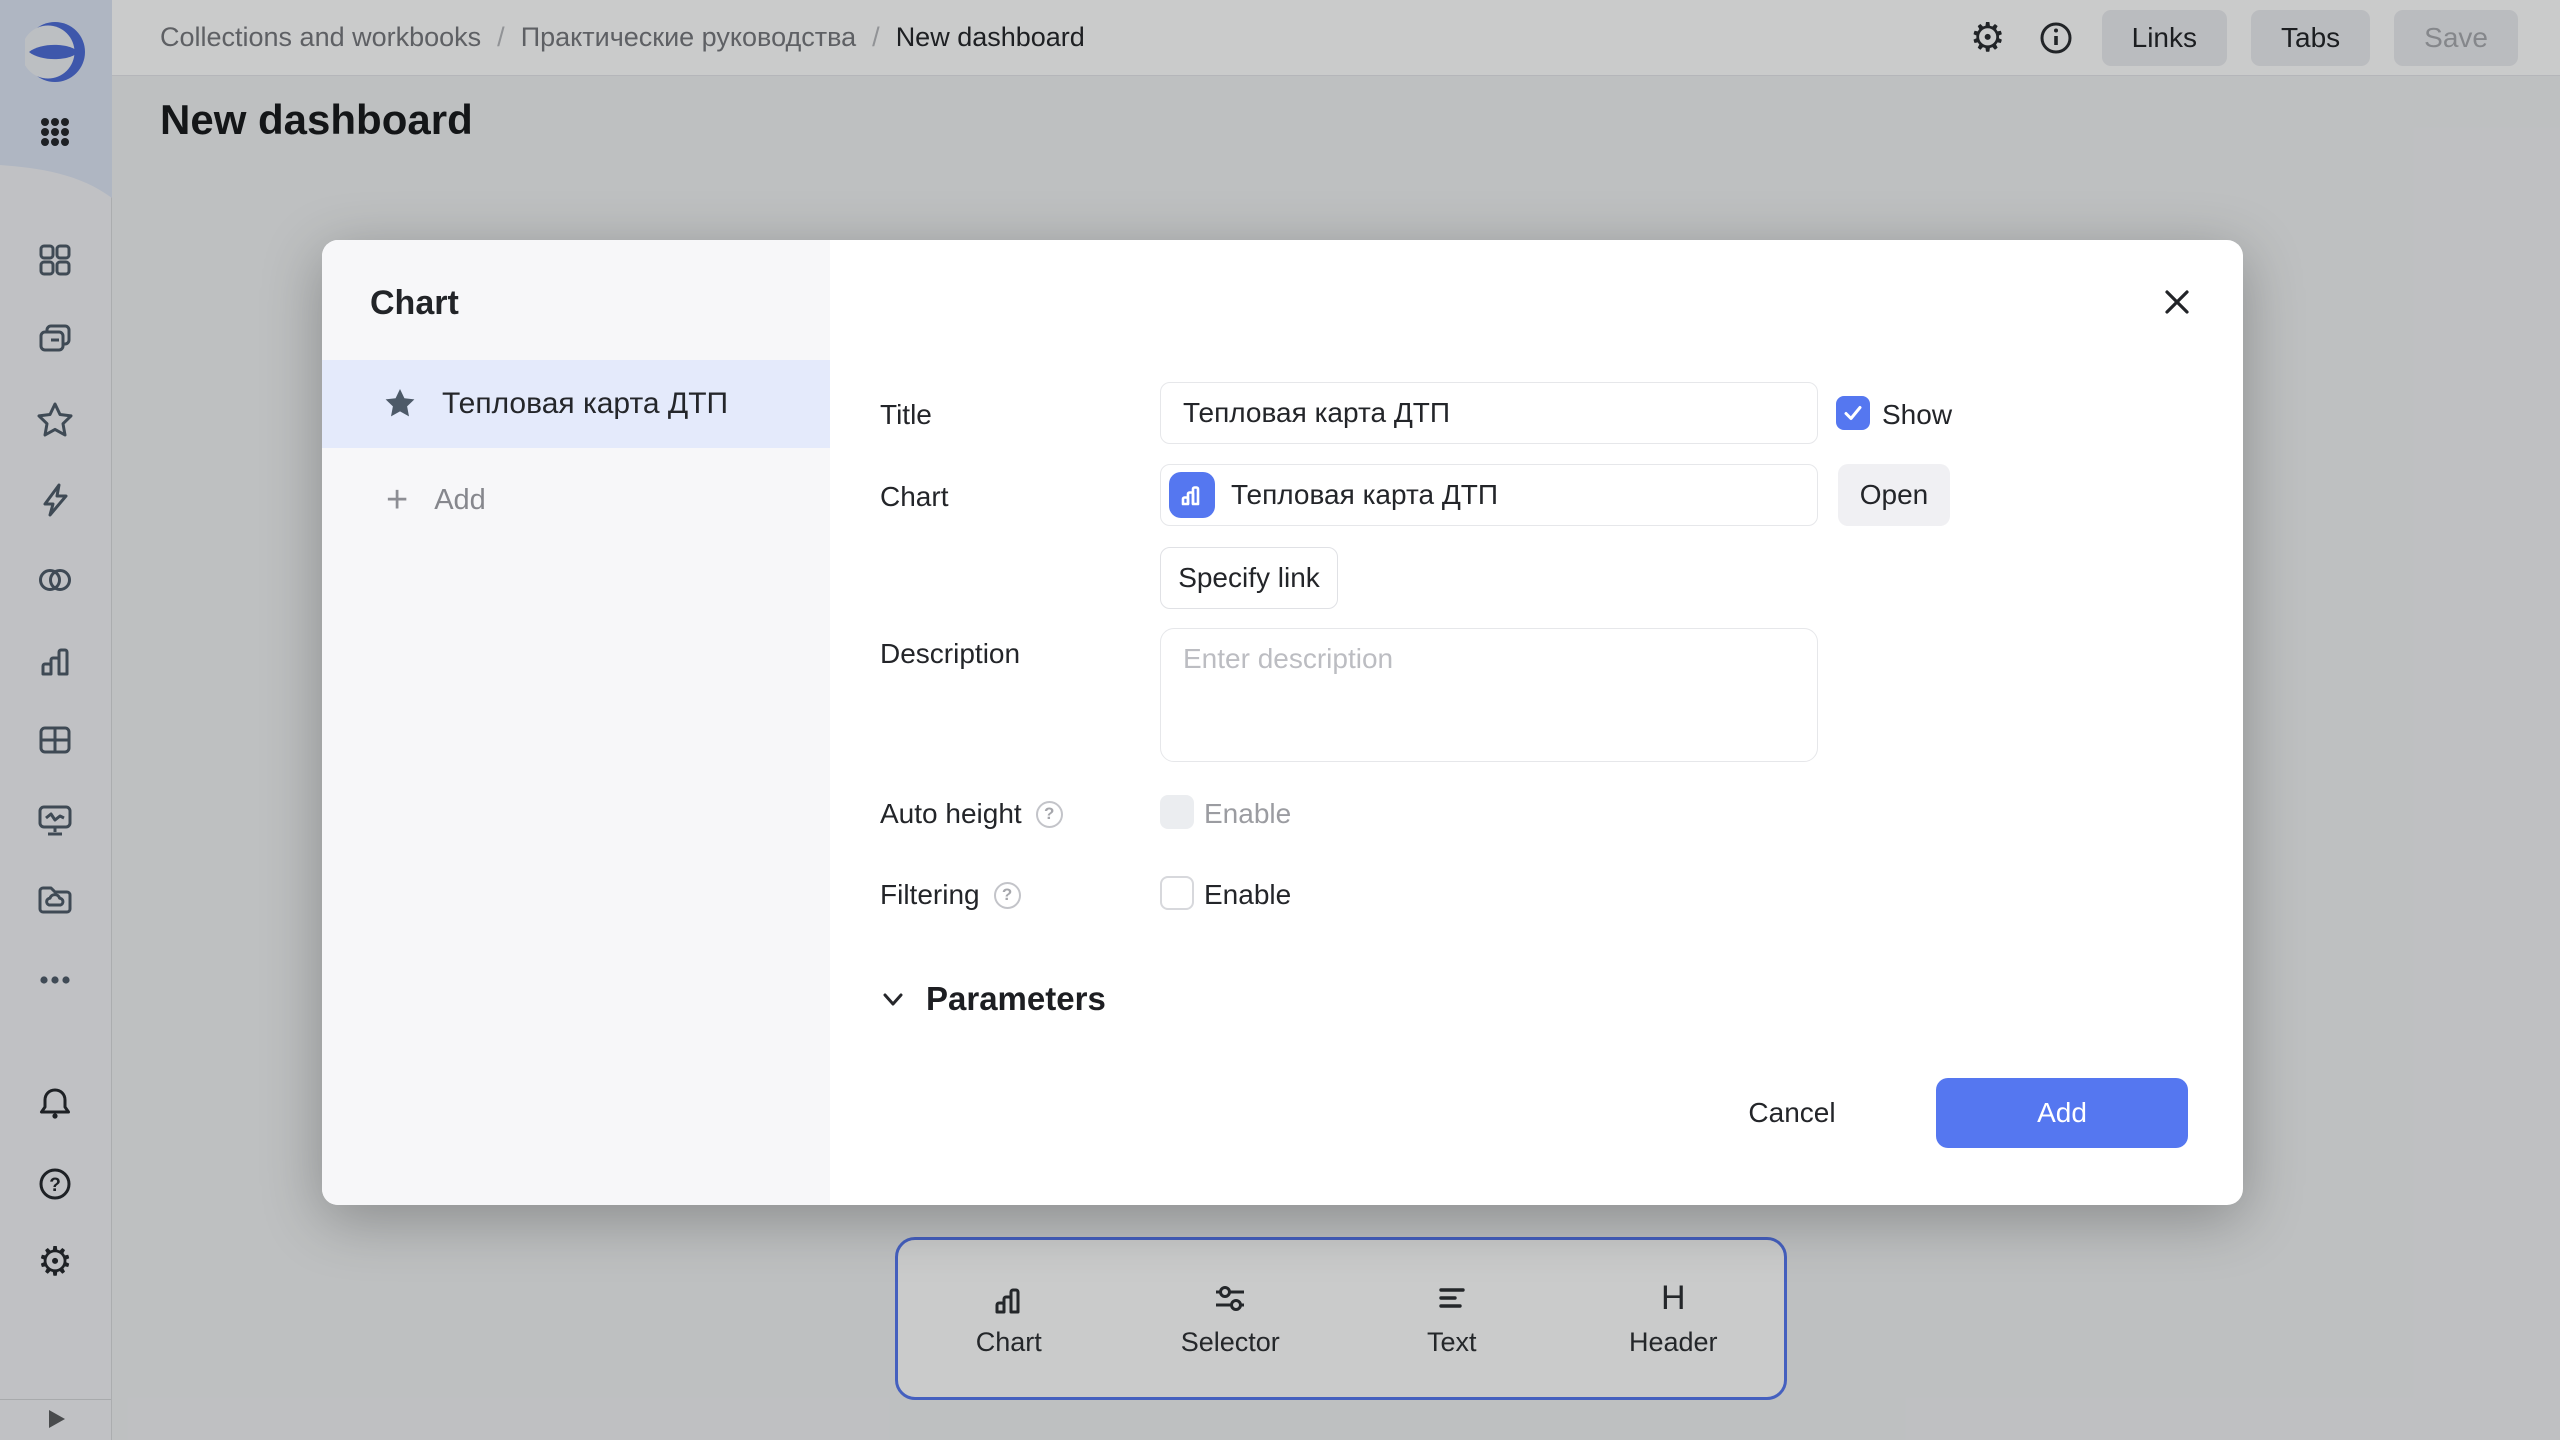  Describe the element at coordinates (1489, 695) in the screenshot. I see `description-textarea` at that location.